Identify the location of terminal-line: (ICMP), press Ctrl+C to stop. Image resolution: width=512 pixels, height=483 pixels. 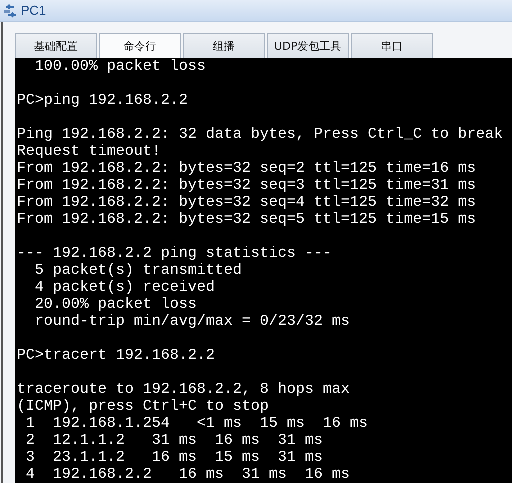
(143, 406).